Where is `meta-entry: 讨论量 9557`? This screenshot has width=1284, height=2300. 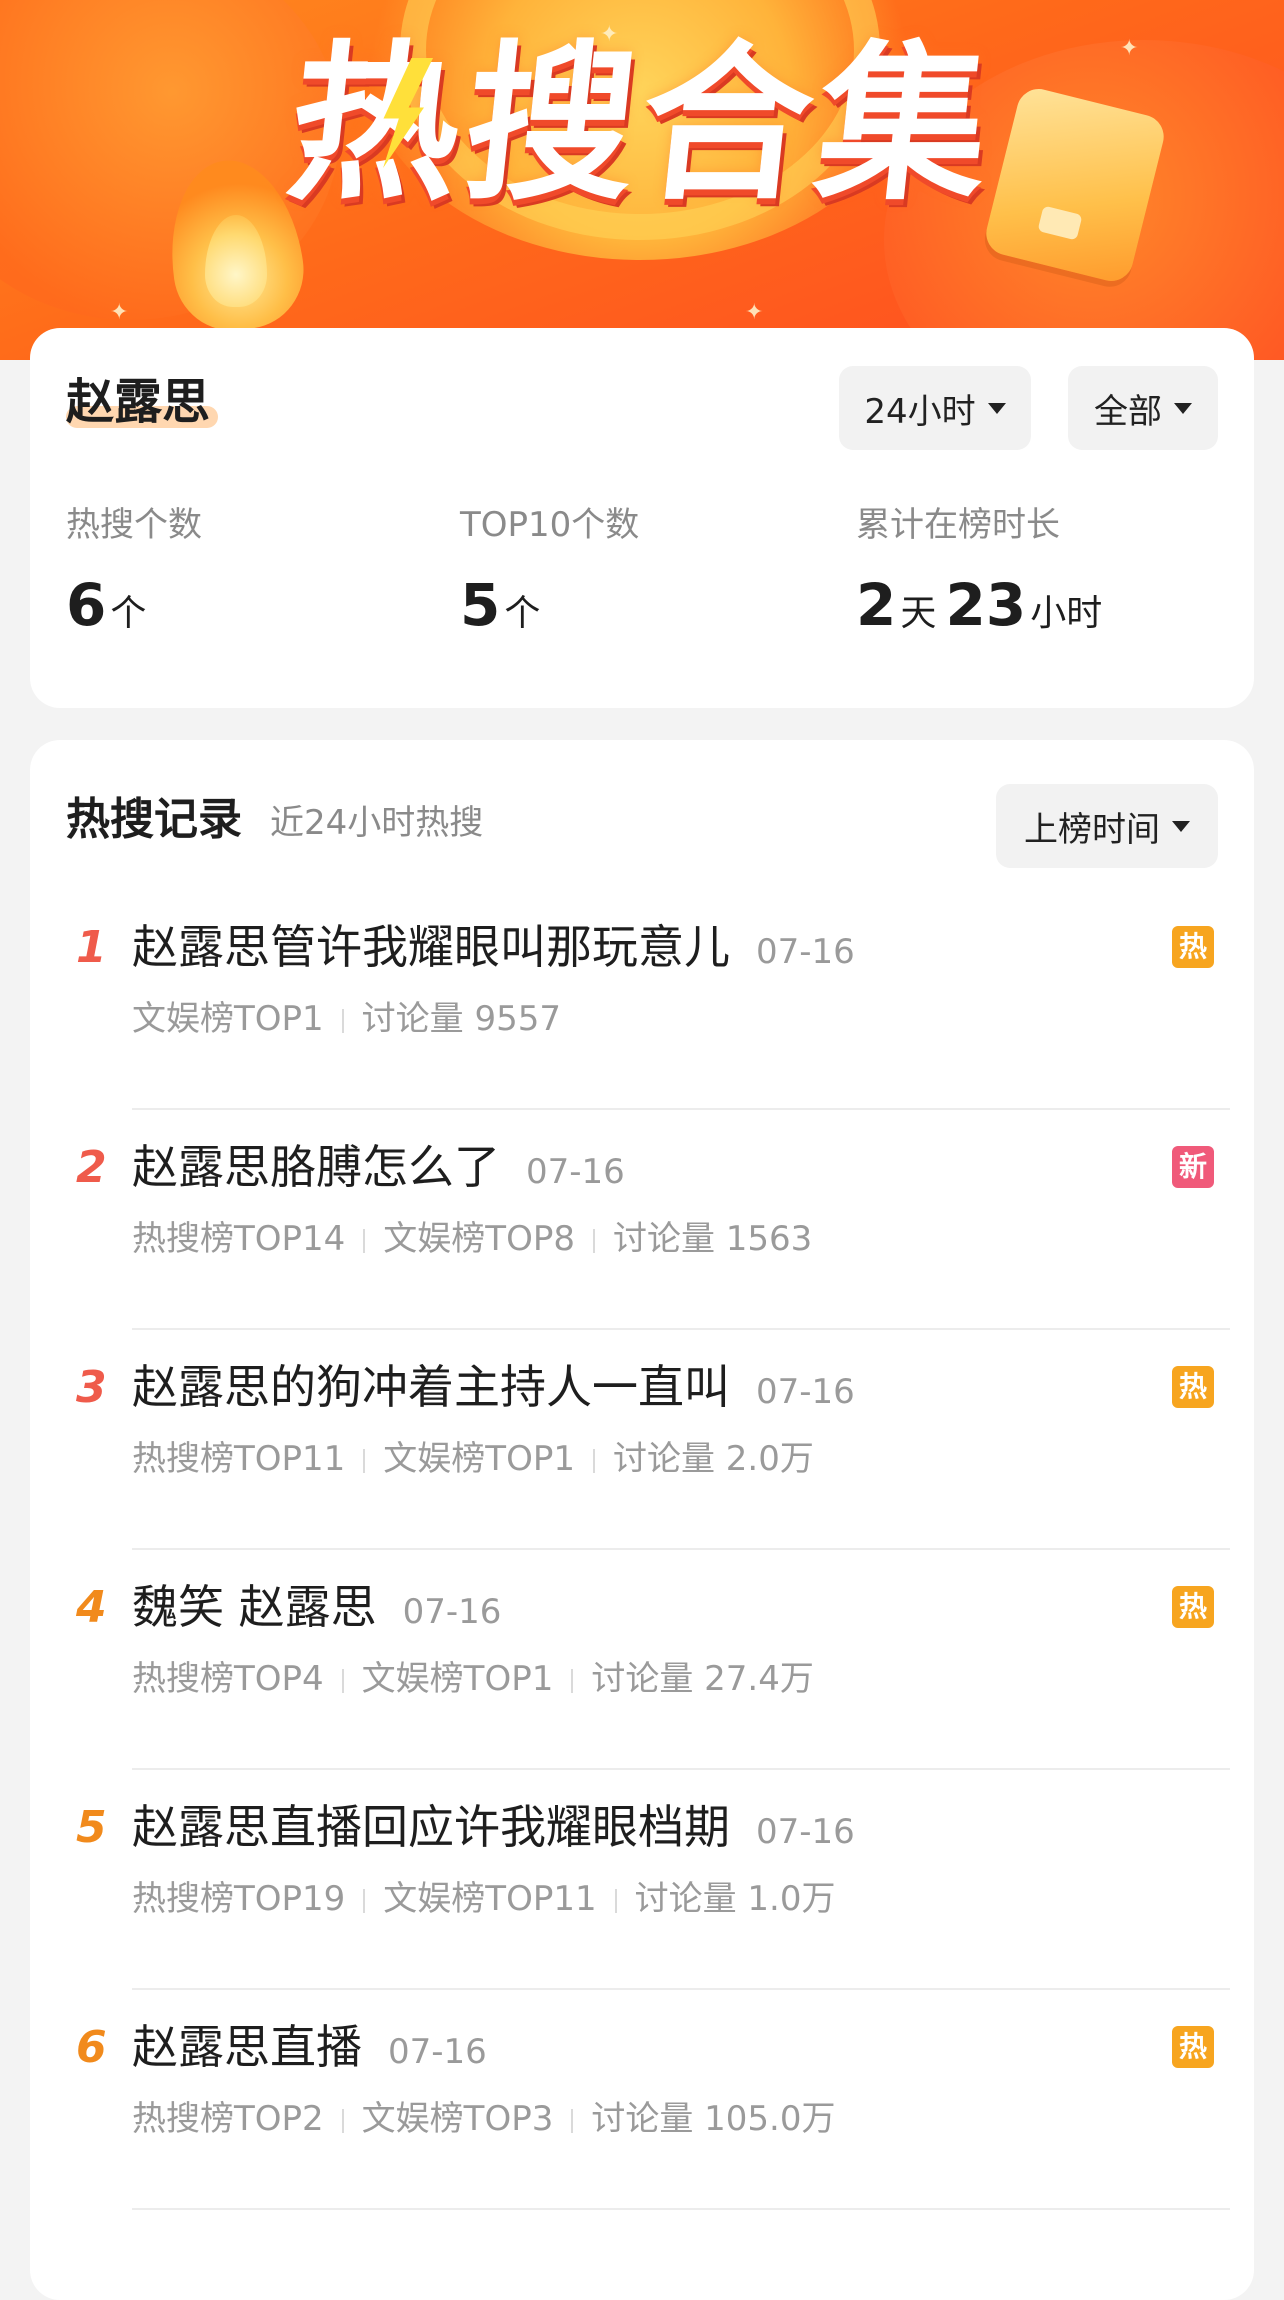
meta-entry: 讨论量 9557 is located at coordinates (461, 1019).